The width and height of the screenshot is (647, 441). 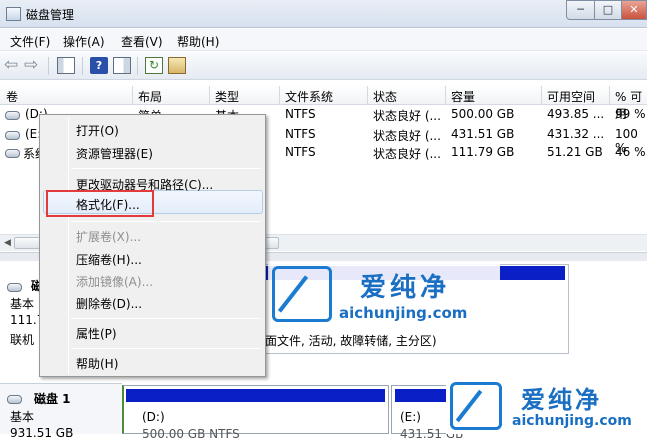 What do you see at coordinates (142, 41) in the screenshot?
I see `menu-view: 查看(V)` at bounding box center [142, 41].